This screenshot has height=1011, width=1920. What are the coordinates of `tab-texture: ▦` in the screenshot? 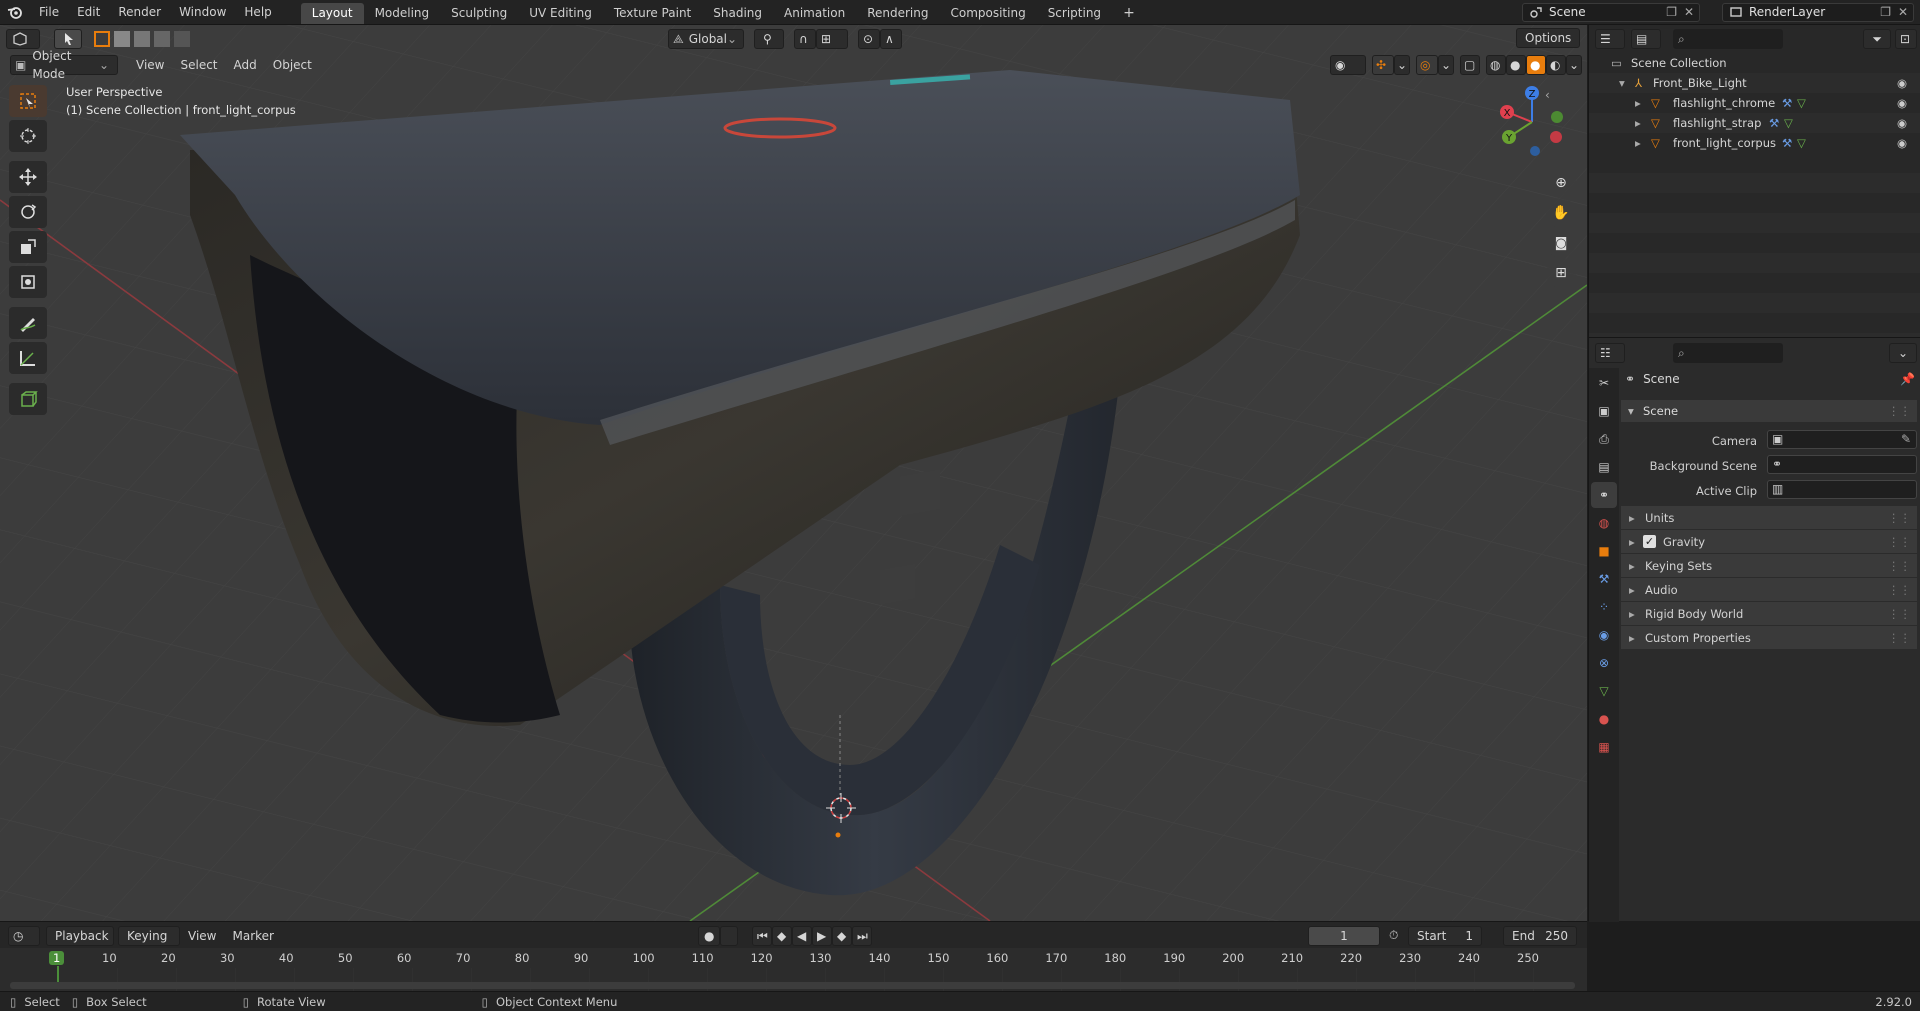 It's located at (1604, 747).